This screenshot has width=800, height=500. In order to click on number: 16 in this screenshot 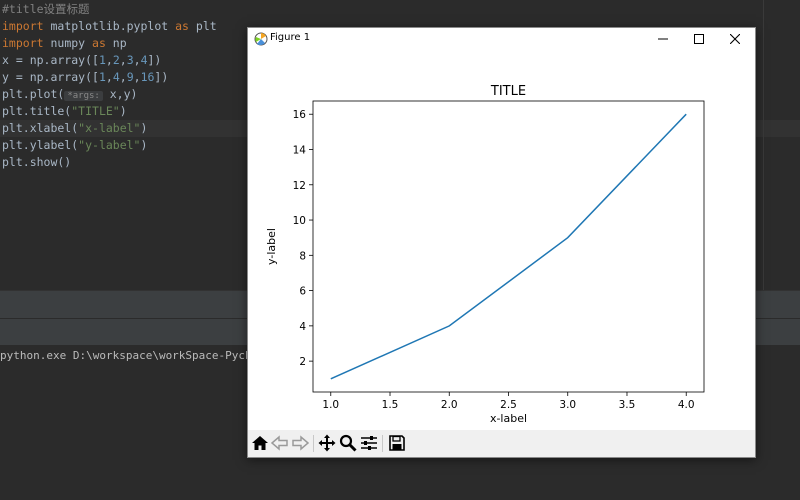, I will do `click(147, 77)`.